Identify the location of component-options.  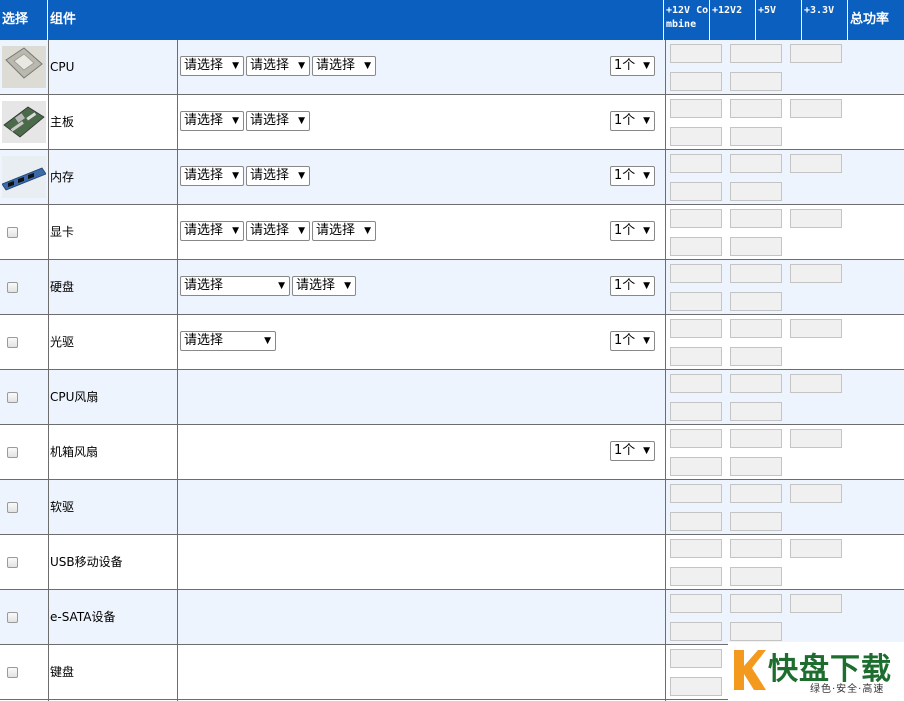
(421, 672).